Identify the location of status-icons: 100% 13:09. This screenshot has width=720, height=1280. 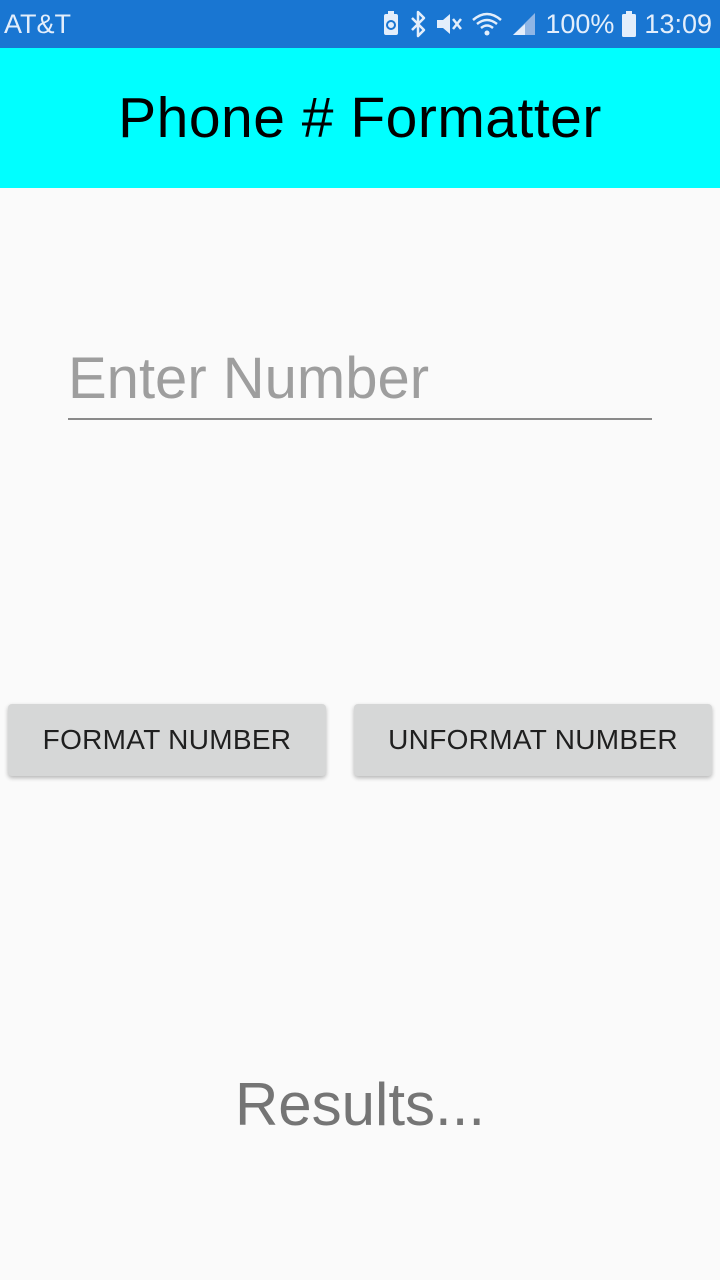
(546, 24).